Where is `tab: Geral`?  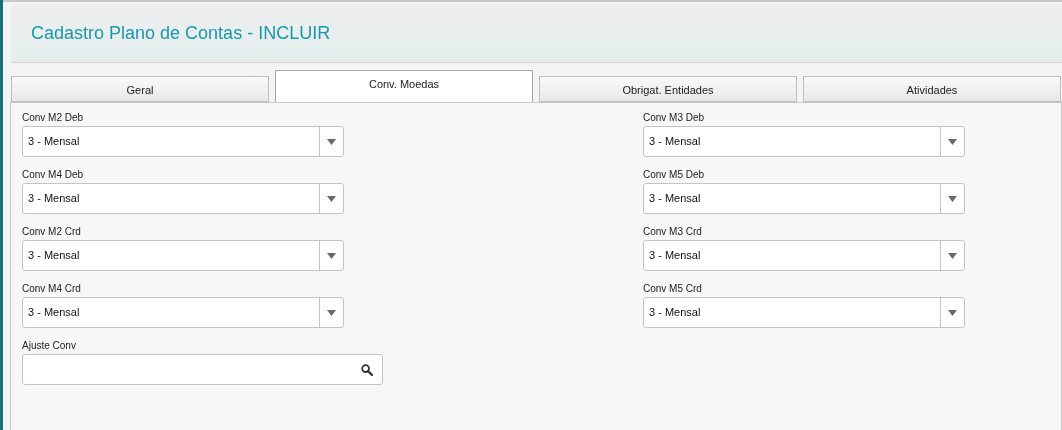 tab: Geral is located at coordinates (140, 89).